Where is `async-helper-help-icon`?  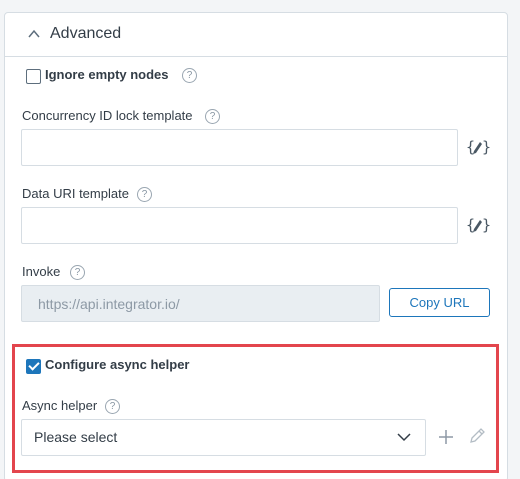
async-helper-help-icon is located at coordinates (112, 406).